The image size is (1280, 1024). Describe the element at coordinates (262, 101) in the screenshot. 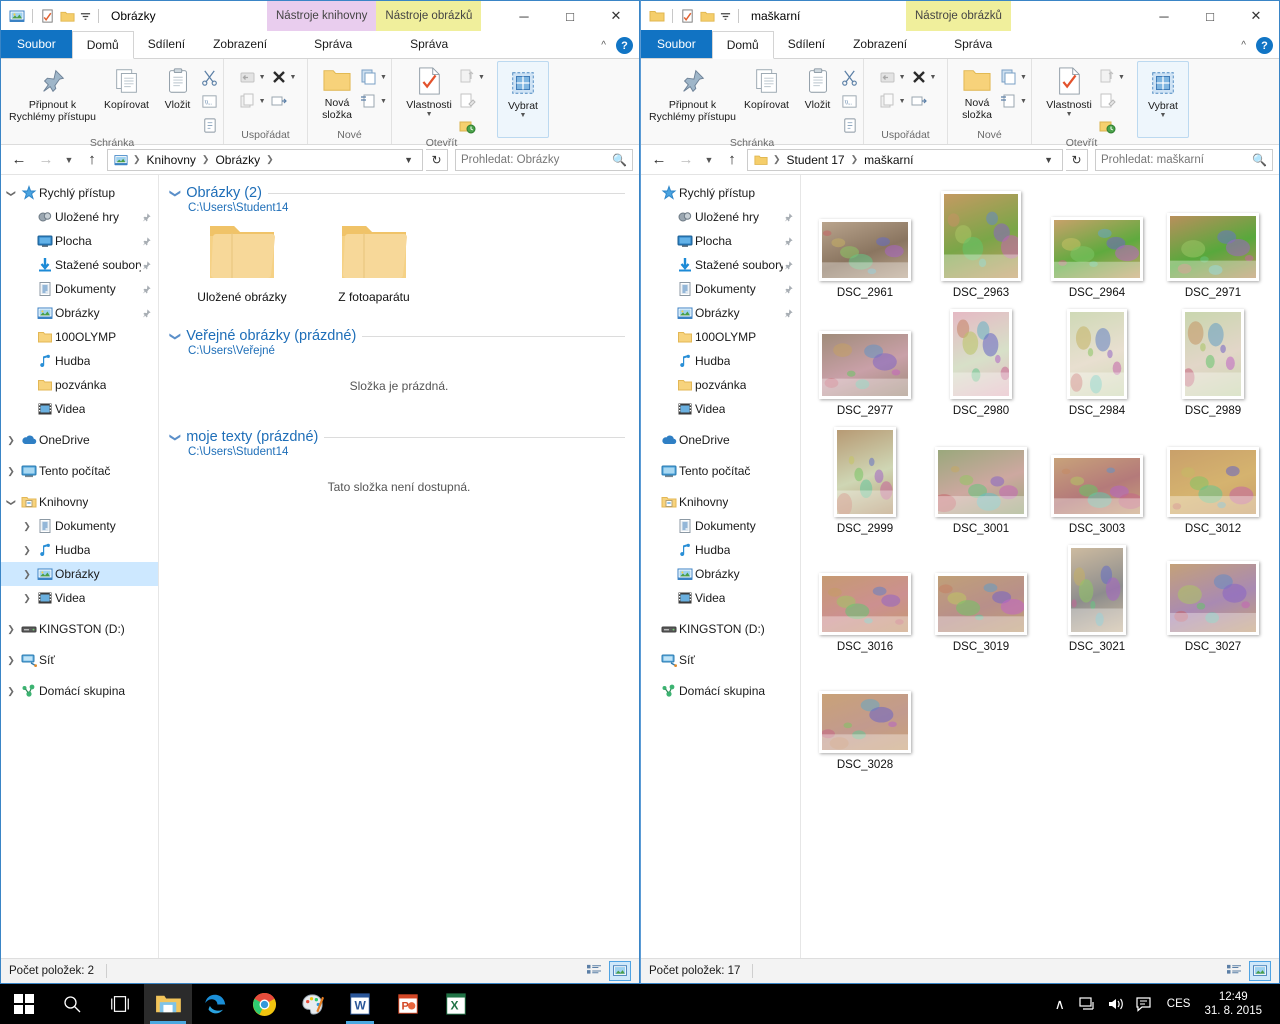

I see `copy-to-dropdown-icon: ▼` at that location.